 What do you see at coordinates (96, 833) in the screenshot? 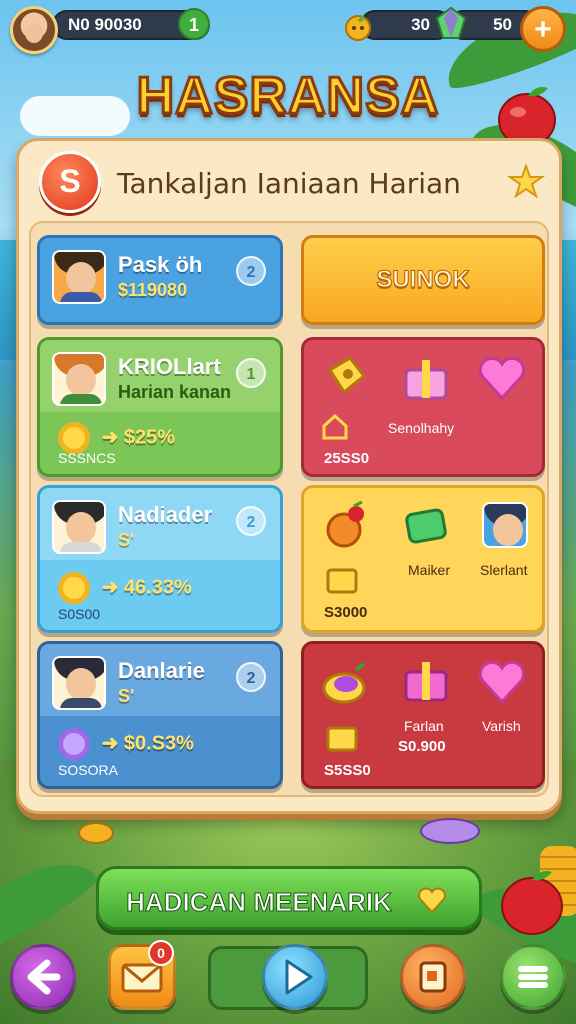
I see `coin-decoration` at bounding box center [96, 833].